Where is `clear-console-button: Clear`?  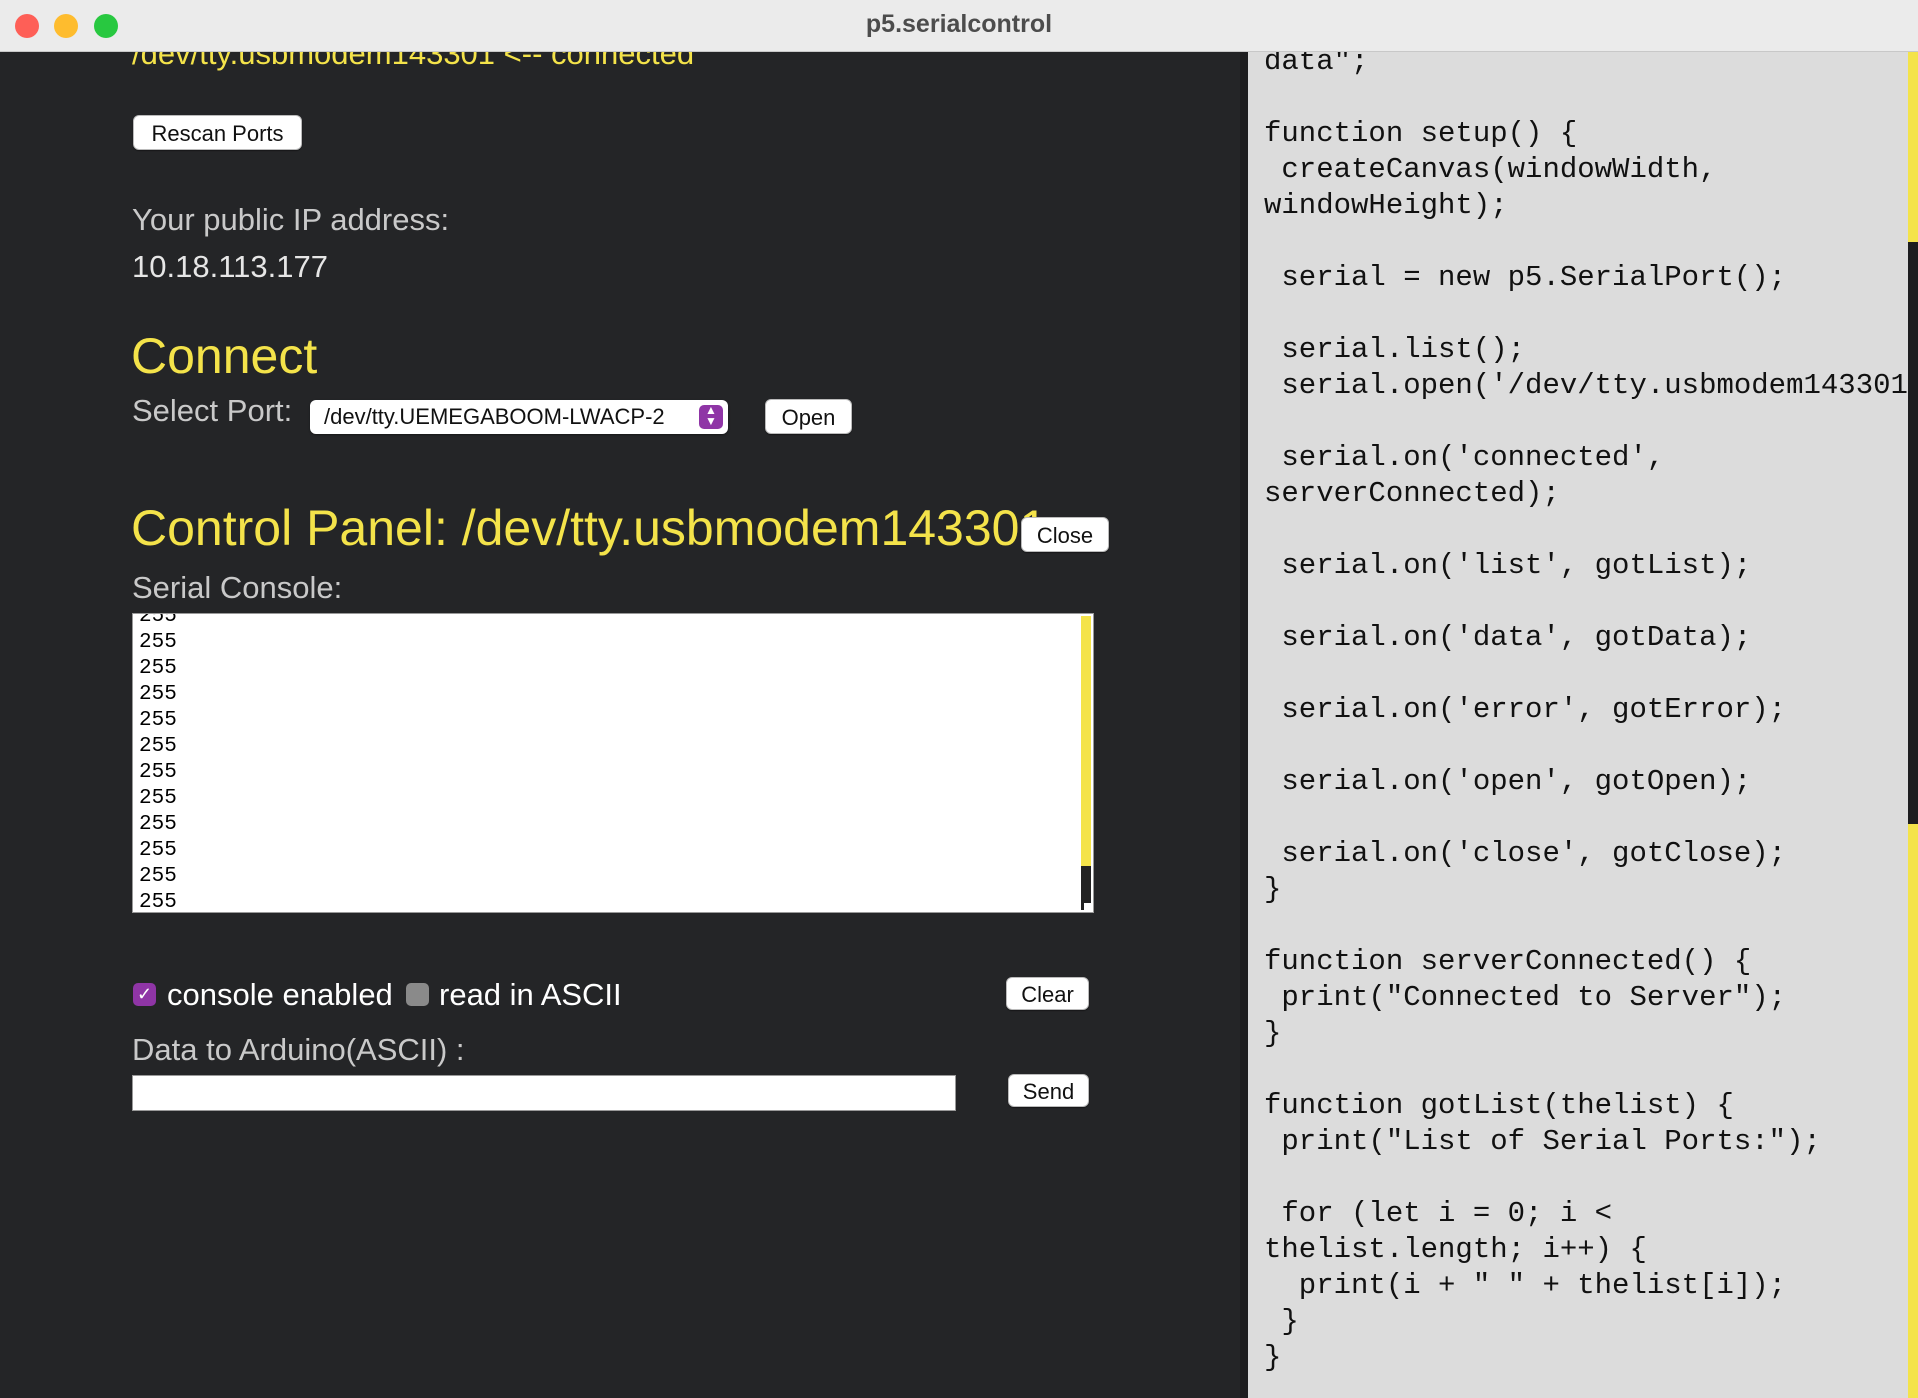
clear-console-button: Clear is located at coordinates (1047, 993).